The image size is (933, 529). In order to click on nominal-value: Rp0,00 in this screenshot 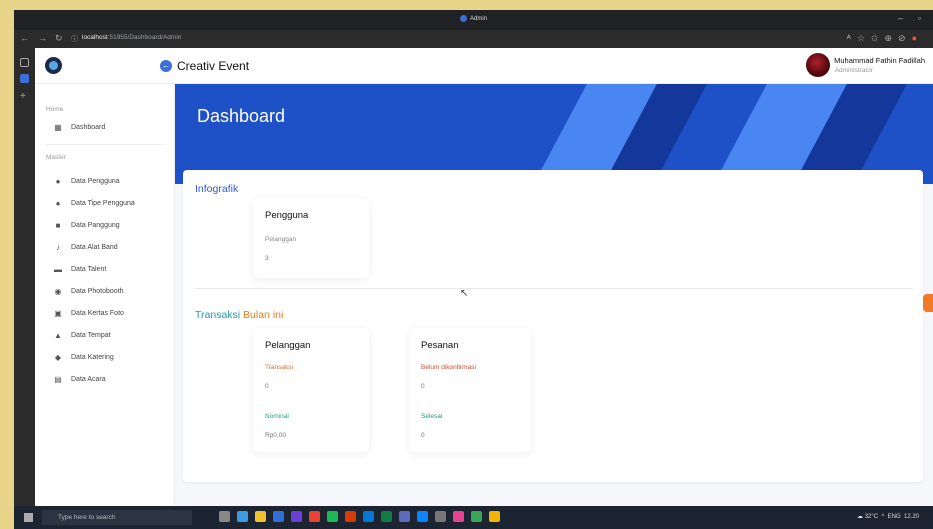, I will do `click(275, 435)`.